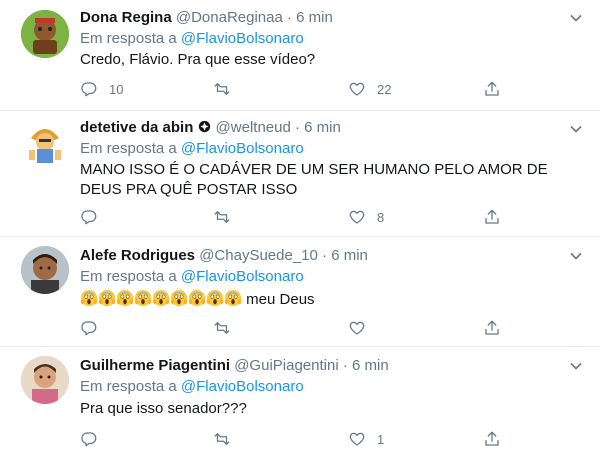  Describe the element at coordinates (295, 439) in the screenshot. I see `tweet-actions: 1` at that location.